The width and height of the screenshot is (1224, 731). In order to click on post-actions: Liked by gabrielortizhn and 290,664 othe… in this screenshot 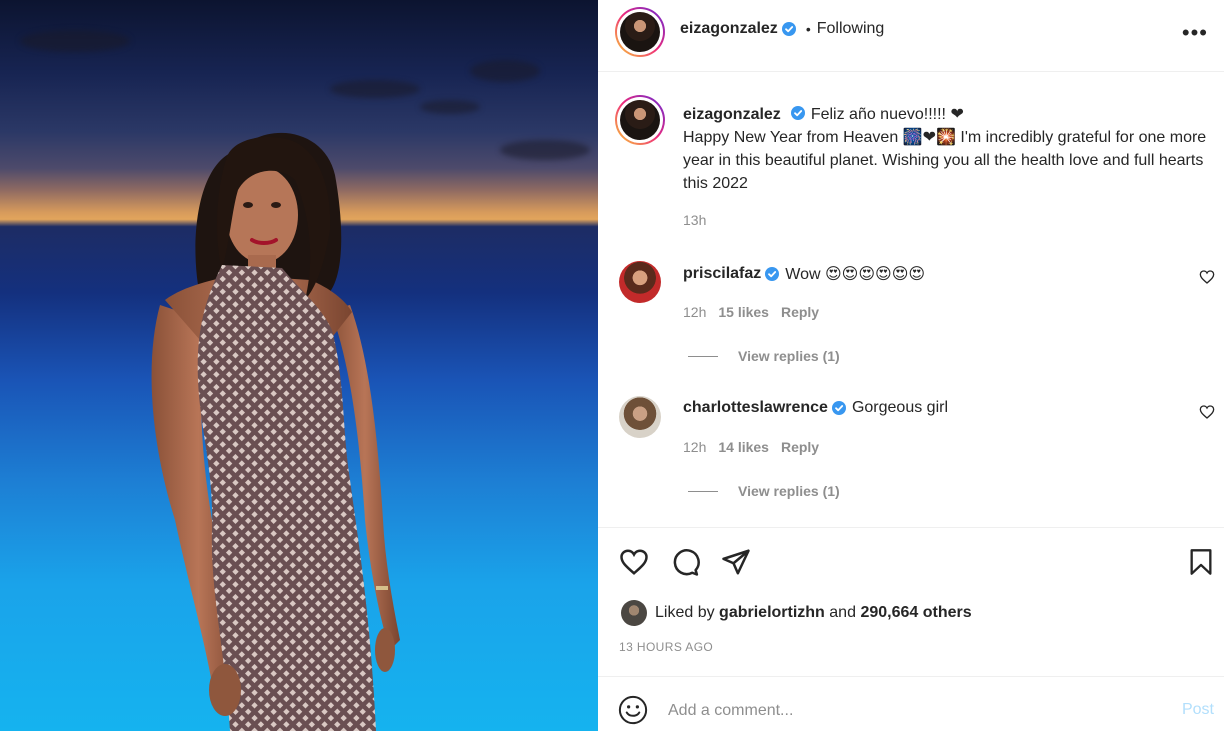, I will do `click(911, 602)`.